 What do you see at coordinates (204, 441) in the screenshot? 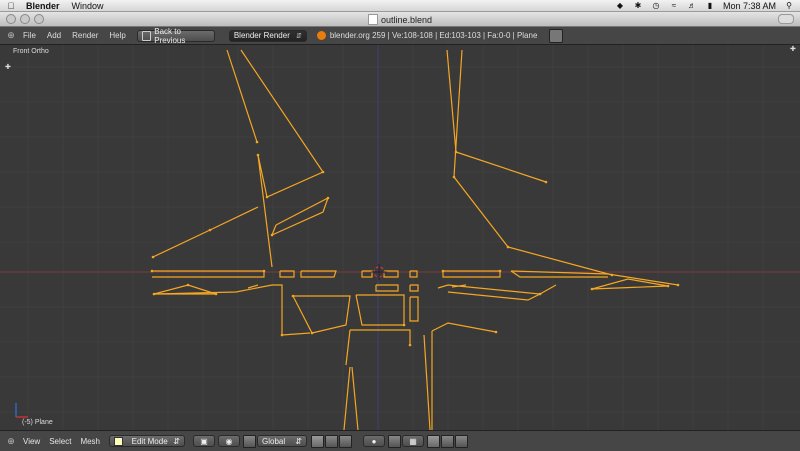
I see `viewport-shading-dropdown: ▣` at bounding box center [204, 441].